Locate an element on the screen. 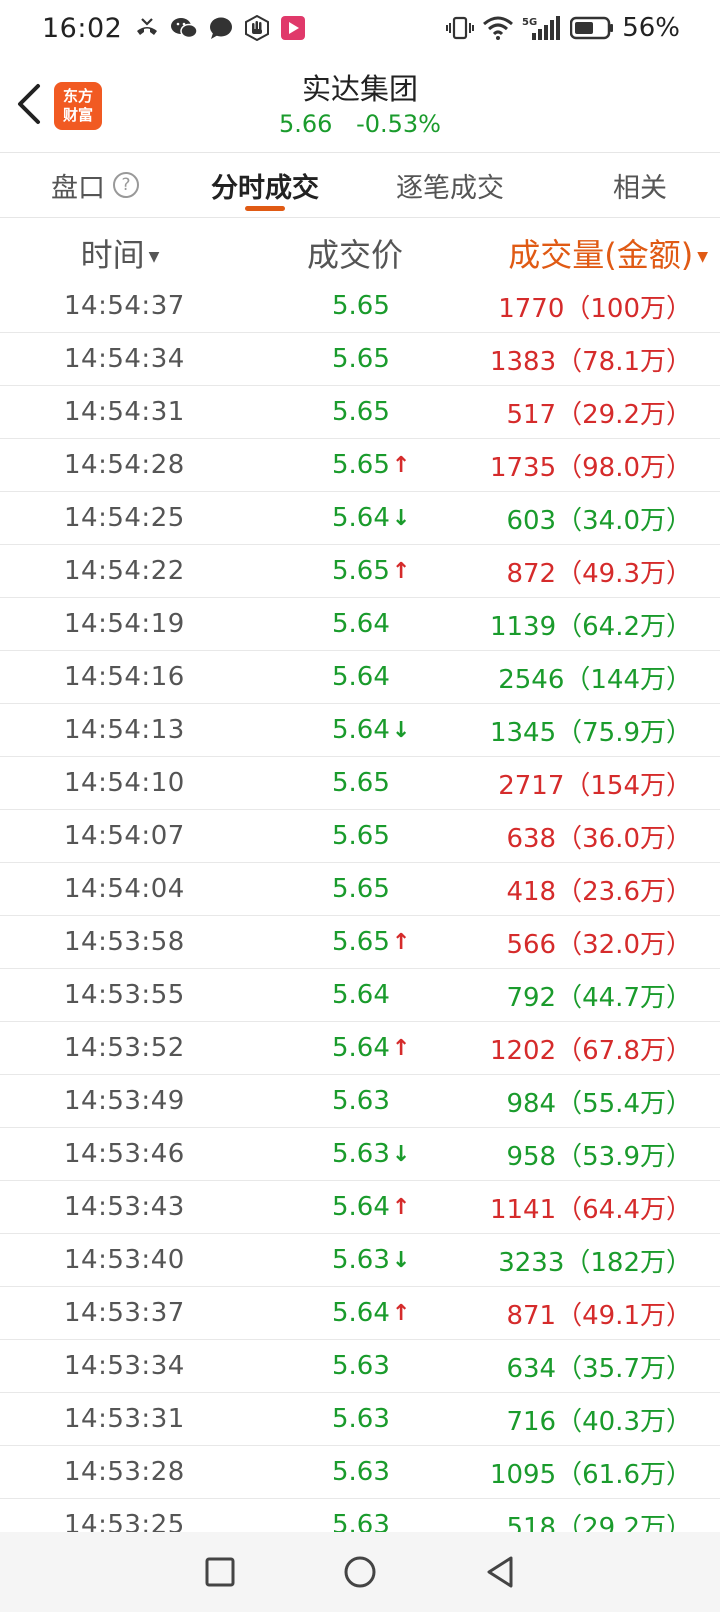 The height and width of the screenshot is (1612, 720). table-row: 14:53:28 5.63 1095（61.6万） is located at coordinates (360, 1472).